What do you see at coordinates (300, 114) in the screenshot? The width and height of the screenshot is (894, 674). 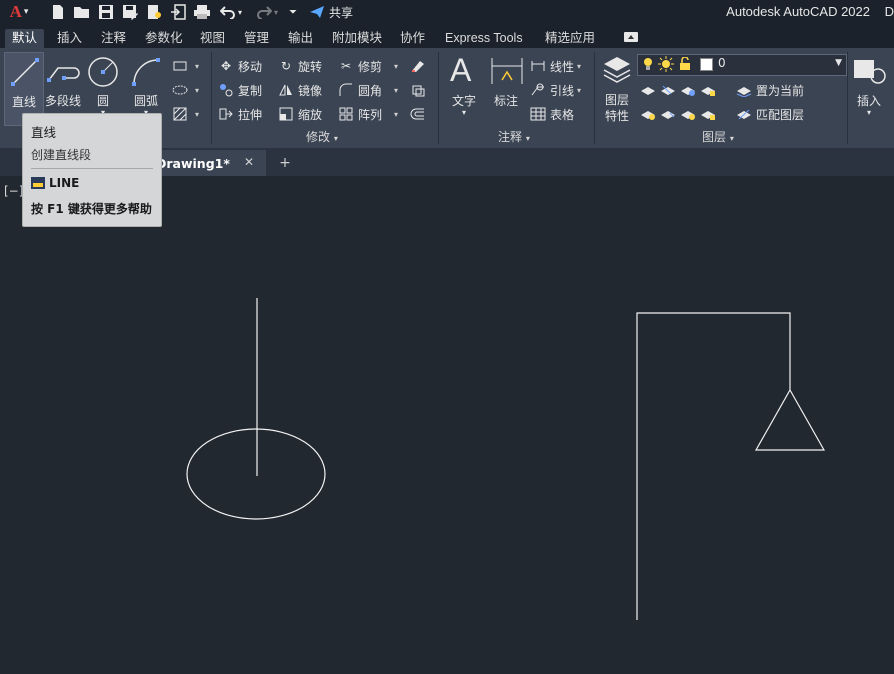 I see `scale-button: 缩放` at bounding box center [300, 114].